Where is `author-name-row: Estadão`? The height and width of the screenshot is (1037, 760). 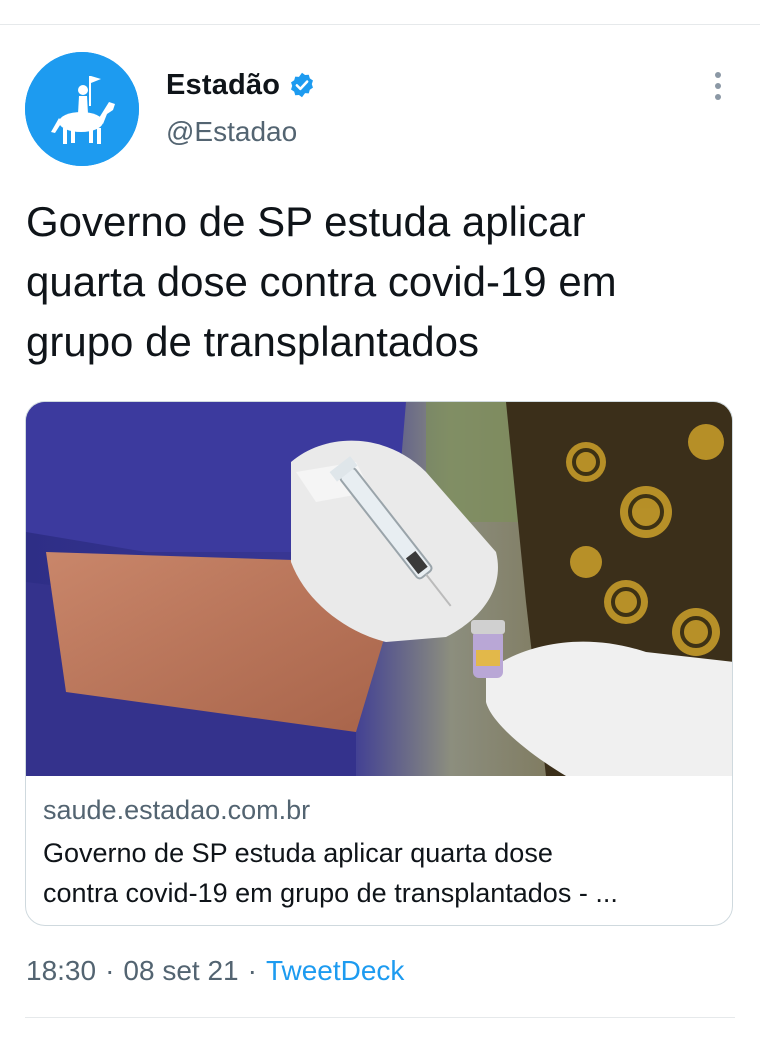
author-name-row: Estadão is located at coordinates (241, 85).